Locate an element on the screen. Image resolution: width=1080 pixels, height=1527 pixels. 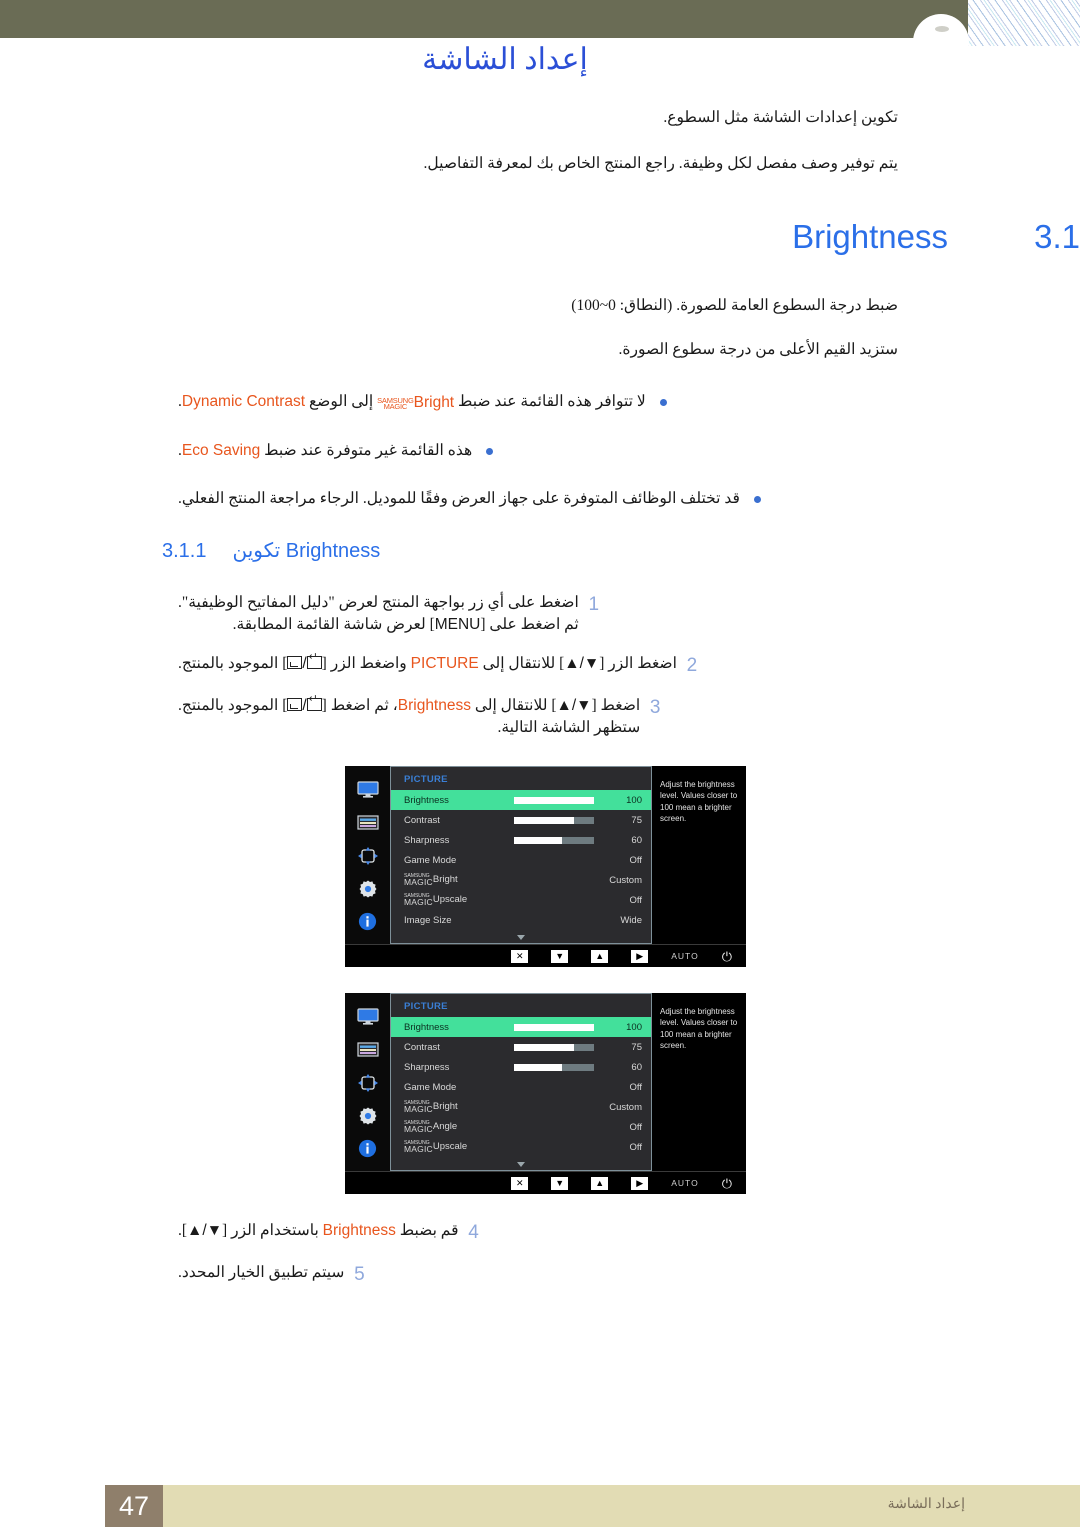
menu-key-label: MENU is located at coordinates (457, 625).